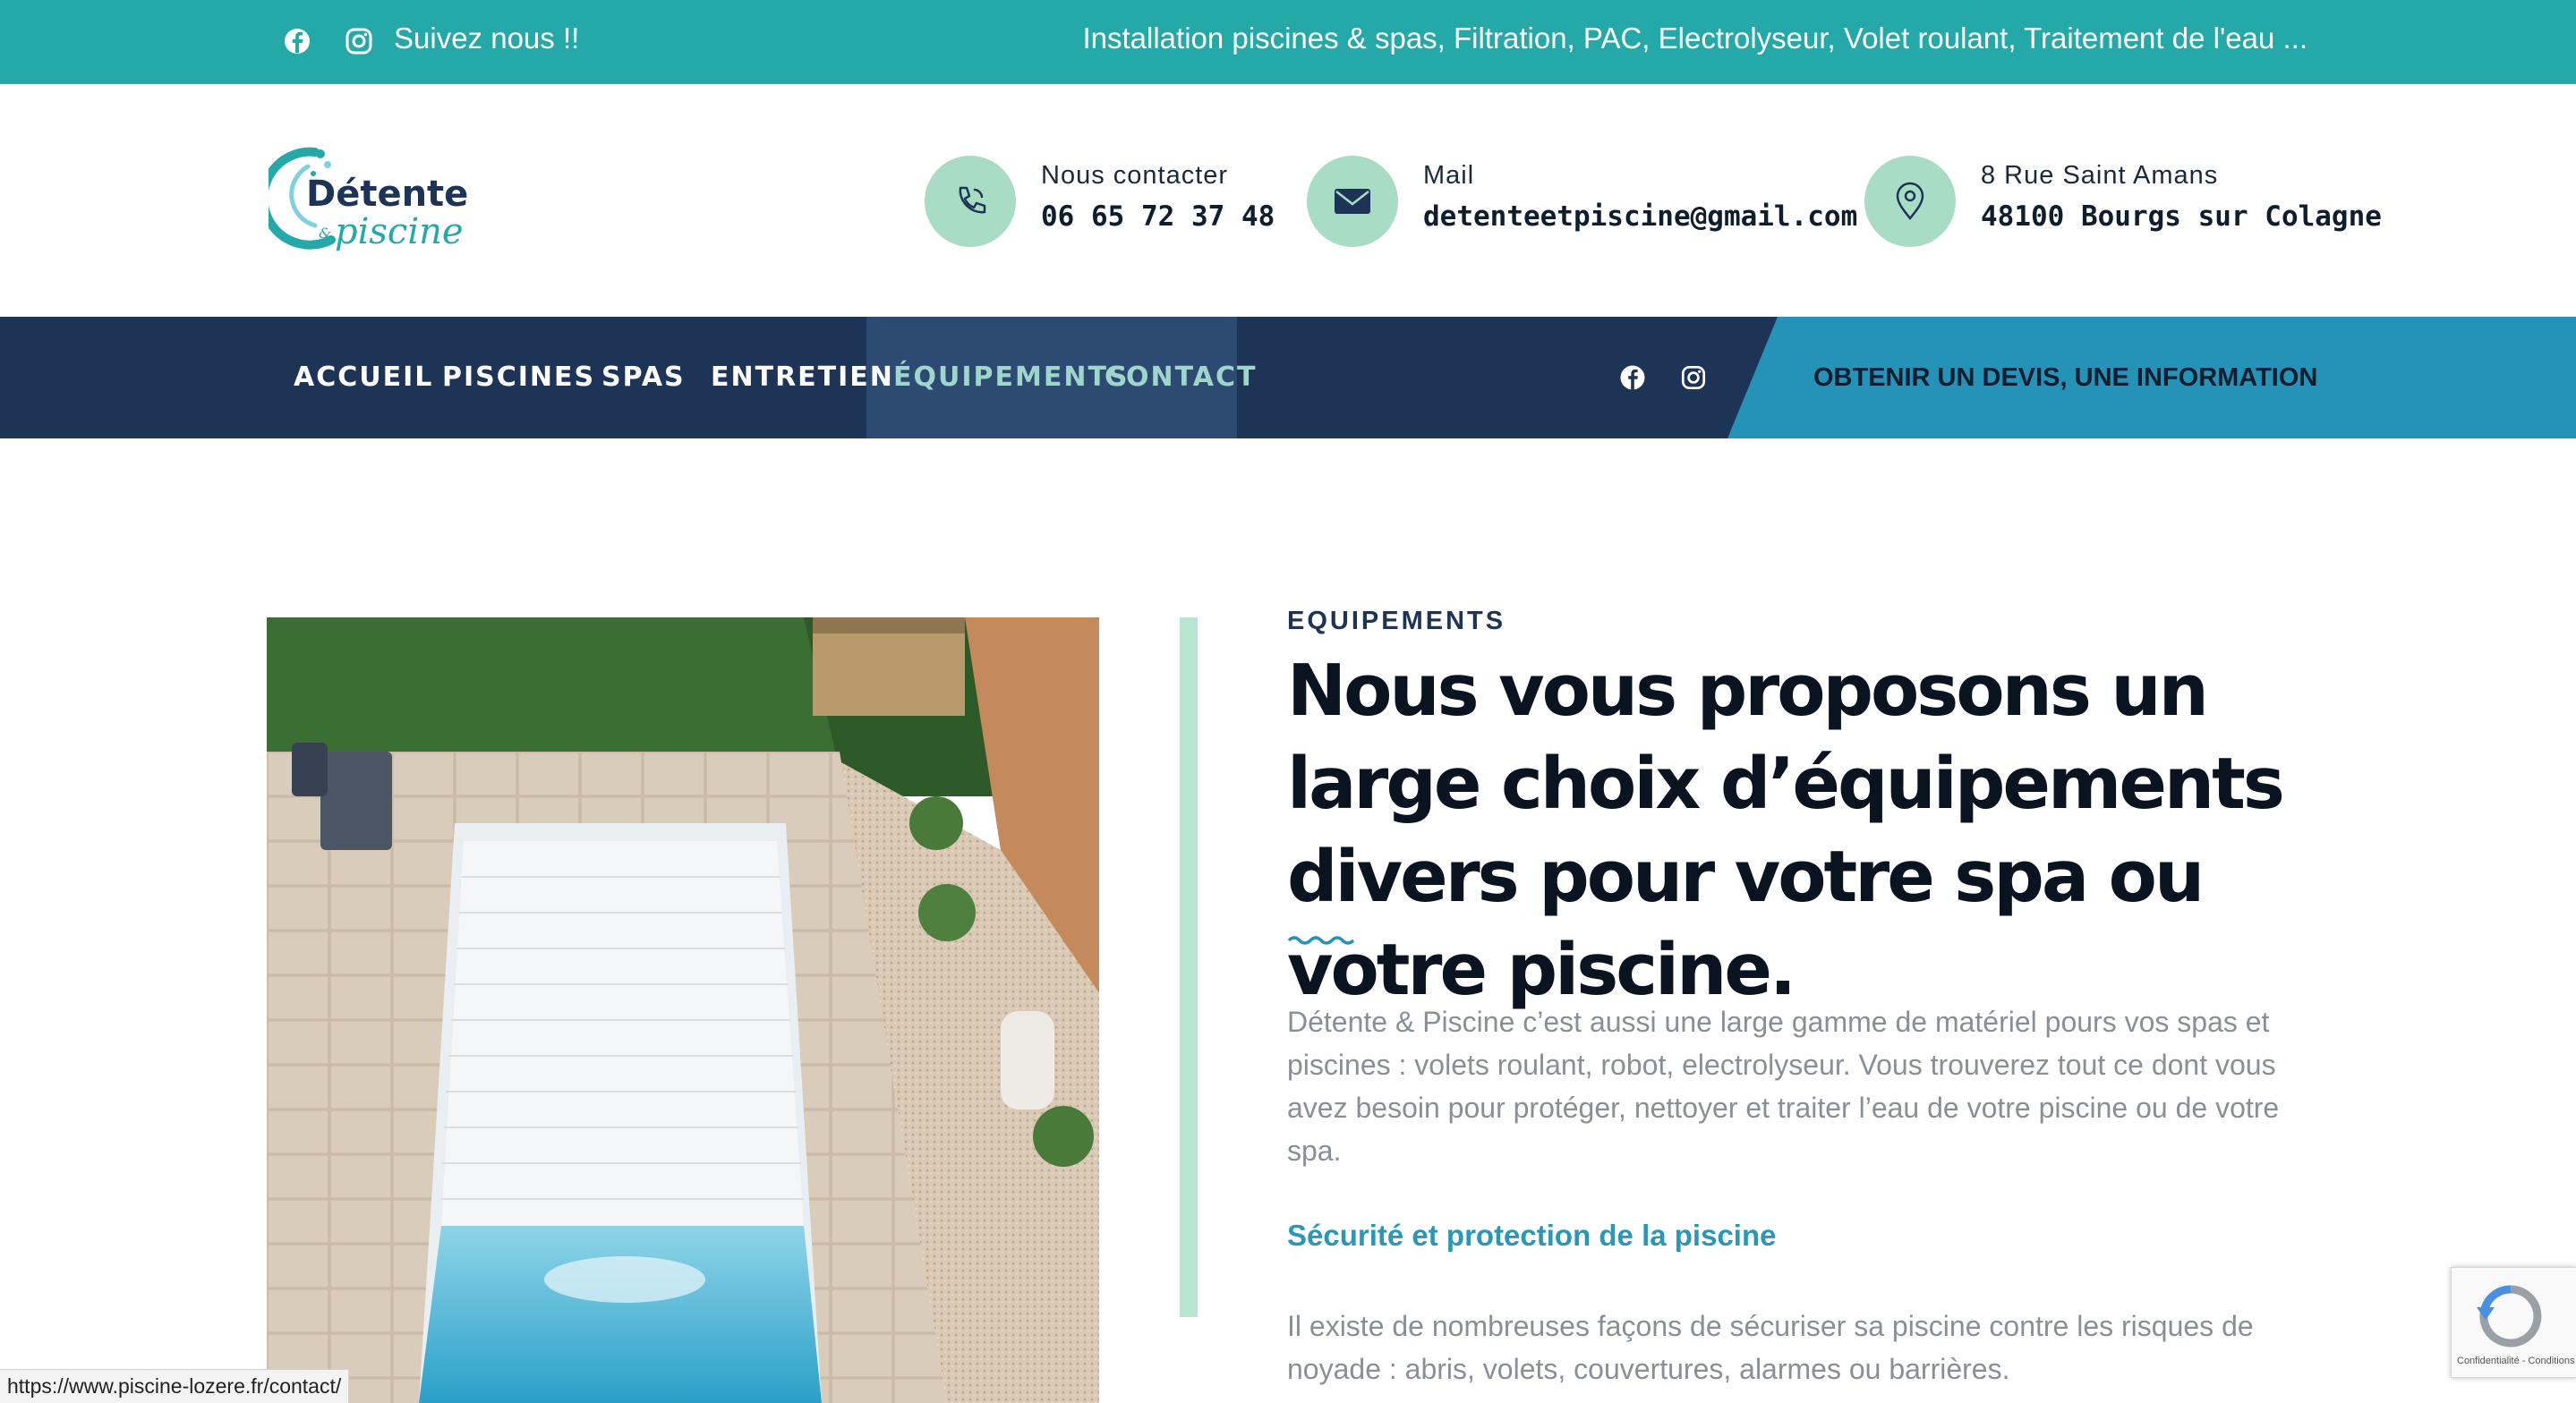  What do you see at coordinates (1135, 175) in the screenshot?
I see `contact-phone-label: Nous contacter` at bounding box center [1135, 175].